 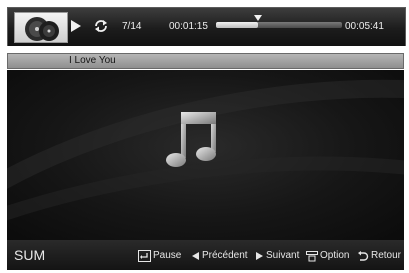 What do you see at coordinates (237, 25) in the screenshot?
I see `progress-fill` at bounding box center [237, 25].